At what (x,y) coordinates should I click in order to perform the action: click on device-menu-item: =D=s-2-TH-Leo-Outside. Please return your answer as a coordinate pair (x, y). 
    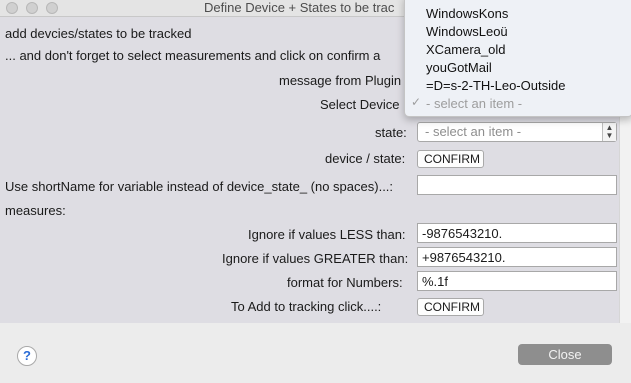
    Looking at the image, I should click on (495, 85).